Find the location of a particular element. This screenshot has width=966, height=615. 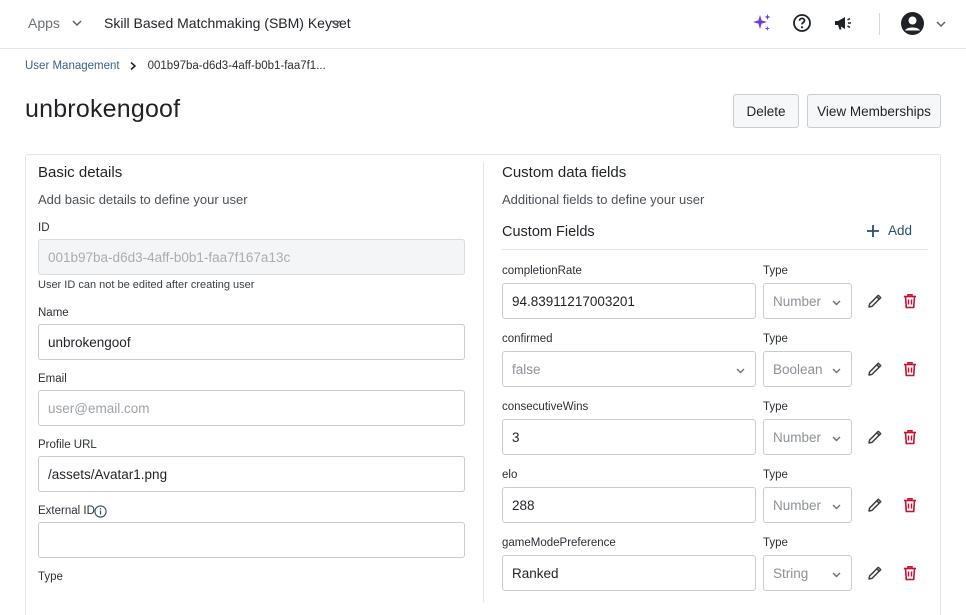

custom-field-value-consecutiveWins: 3 is located at coordinates (629, 437).